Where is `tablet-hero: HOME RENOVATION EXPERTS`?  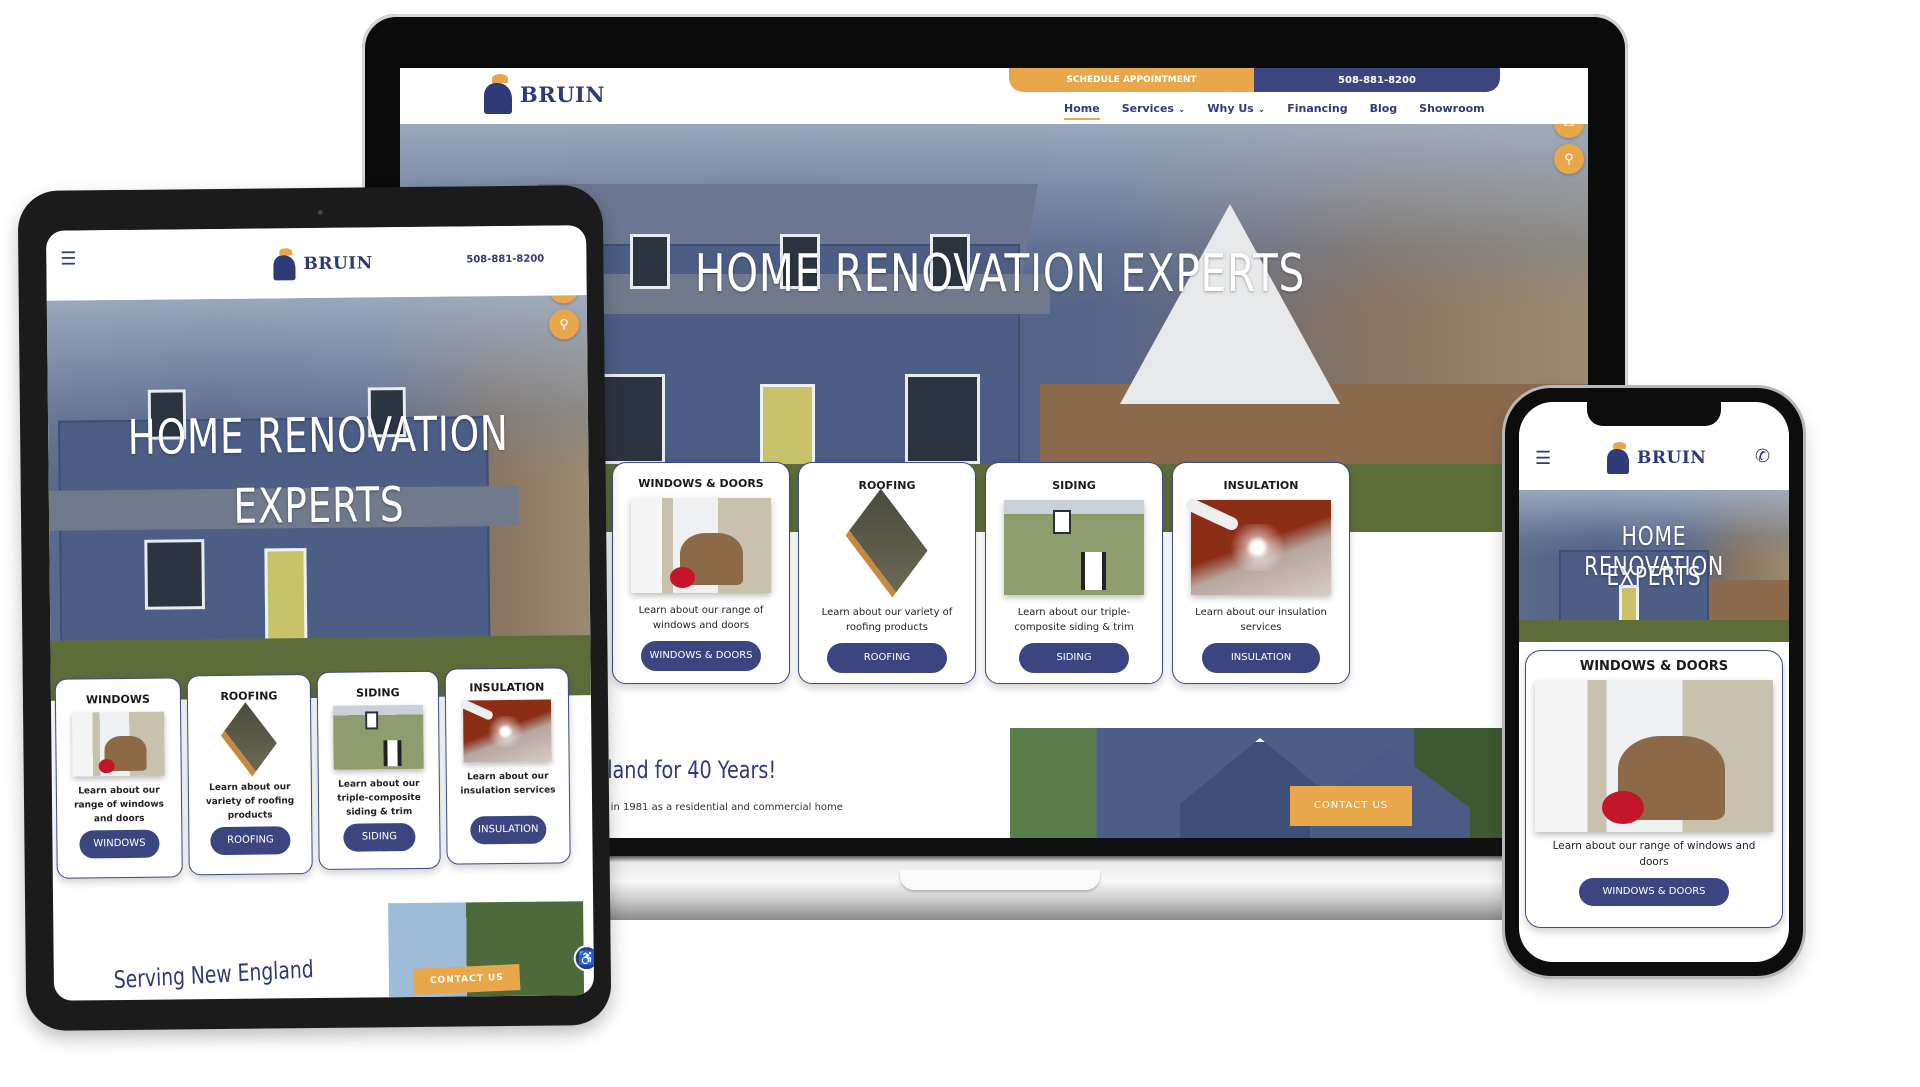 tablet-hero: HOME RENOVATION EXPERTS is located at coordinates (318, 498).